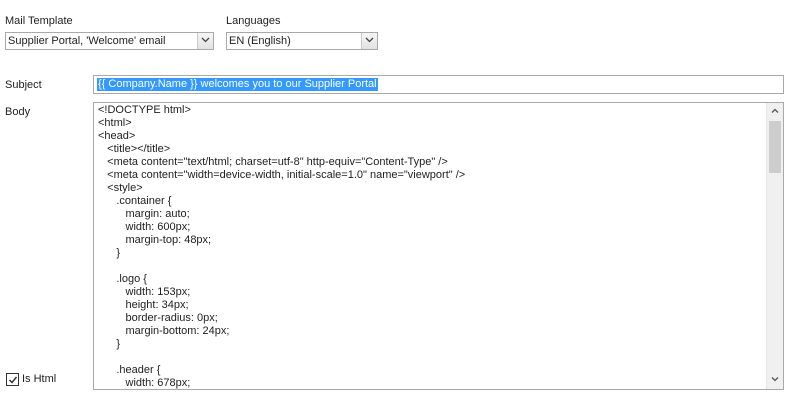 This screenshot has height=401, width=789. Describe the element at coordinates (117, 136) in the screenshot. I see `code-line: <head>` at that location.